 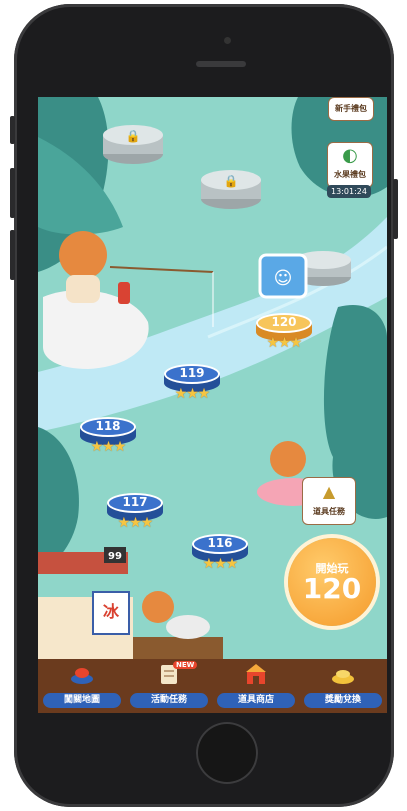 I want to click on start-play-button: 開始玩 120, so click(x=332, y=582).